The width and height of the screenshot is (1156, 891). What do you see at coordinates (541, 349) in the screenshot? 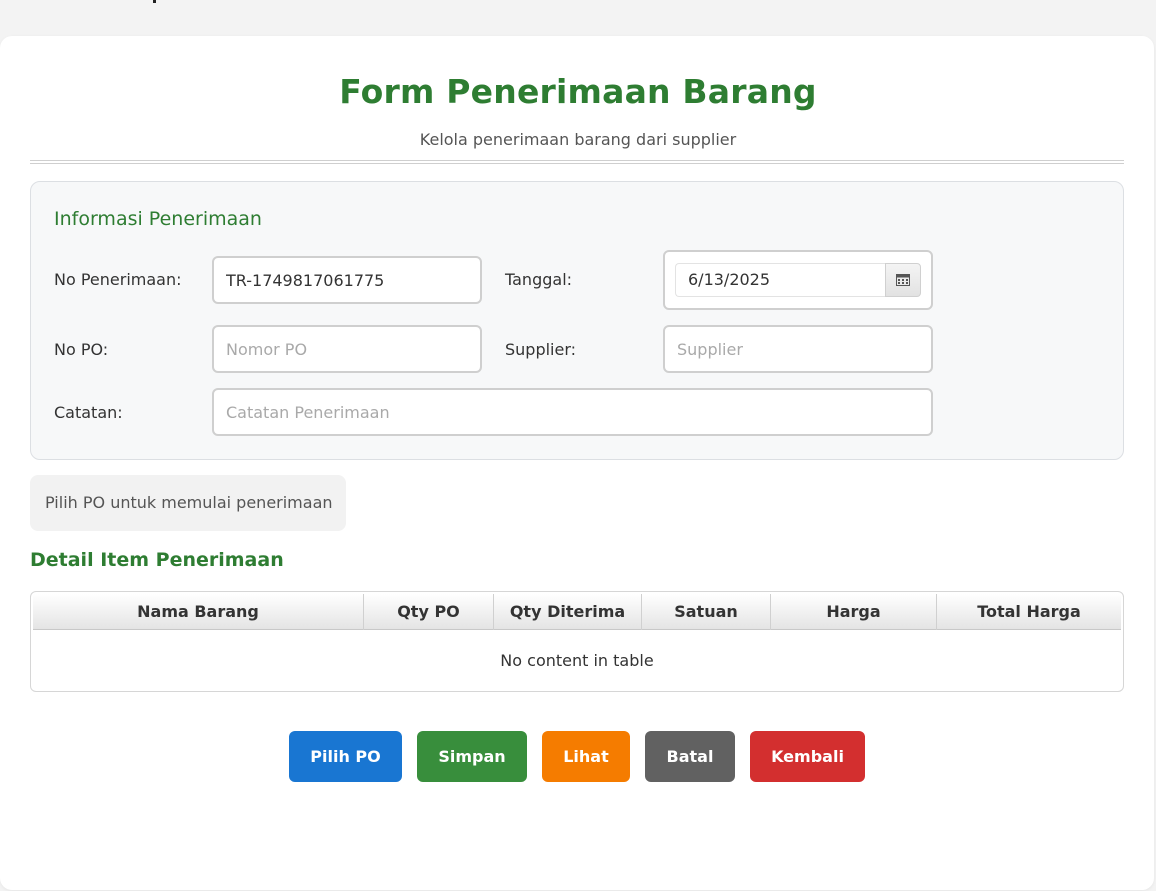
I see `supplier-label: Supplier:` at bounding box center [541, 349].